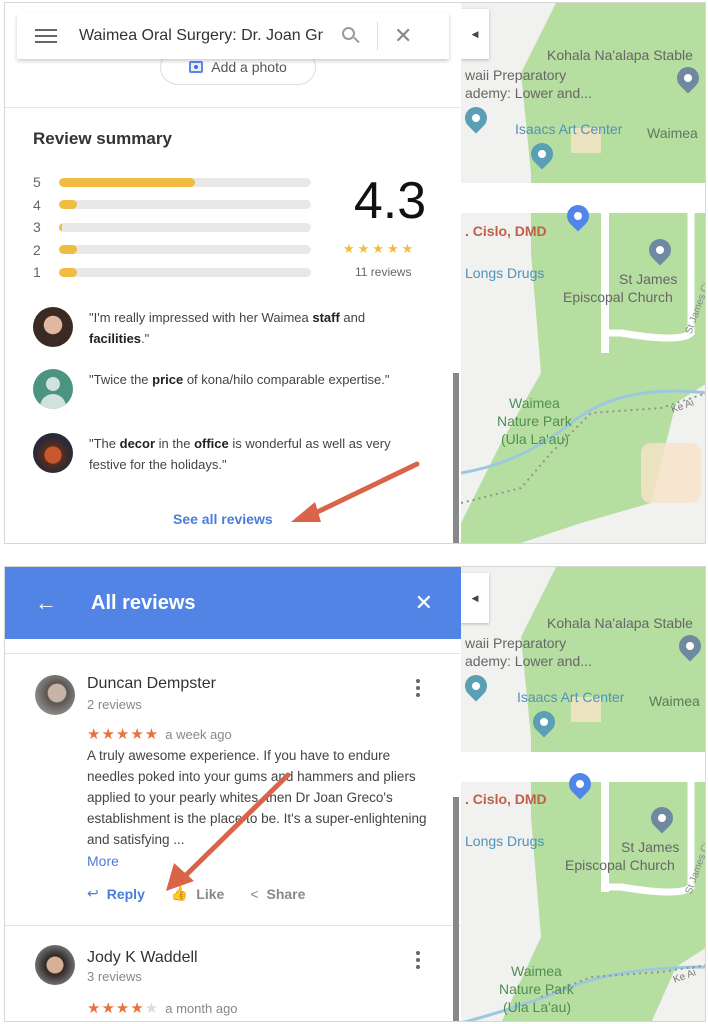  I want to click on collapse-icon: ◀, so click(475, 597).